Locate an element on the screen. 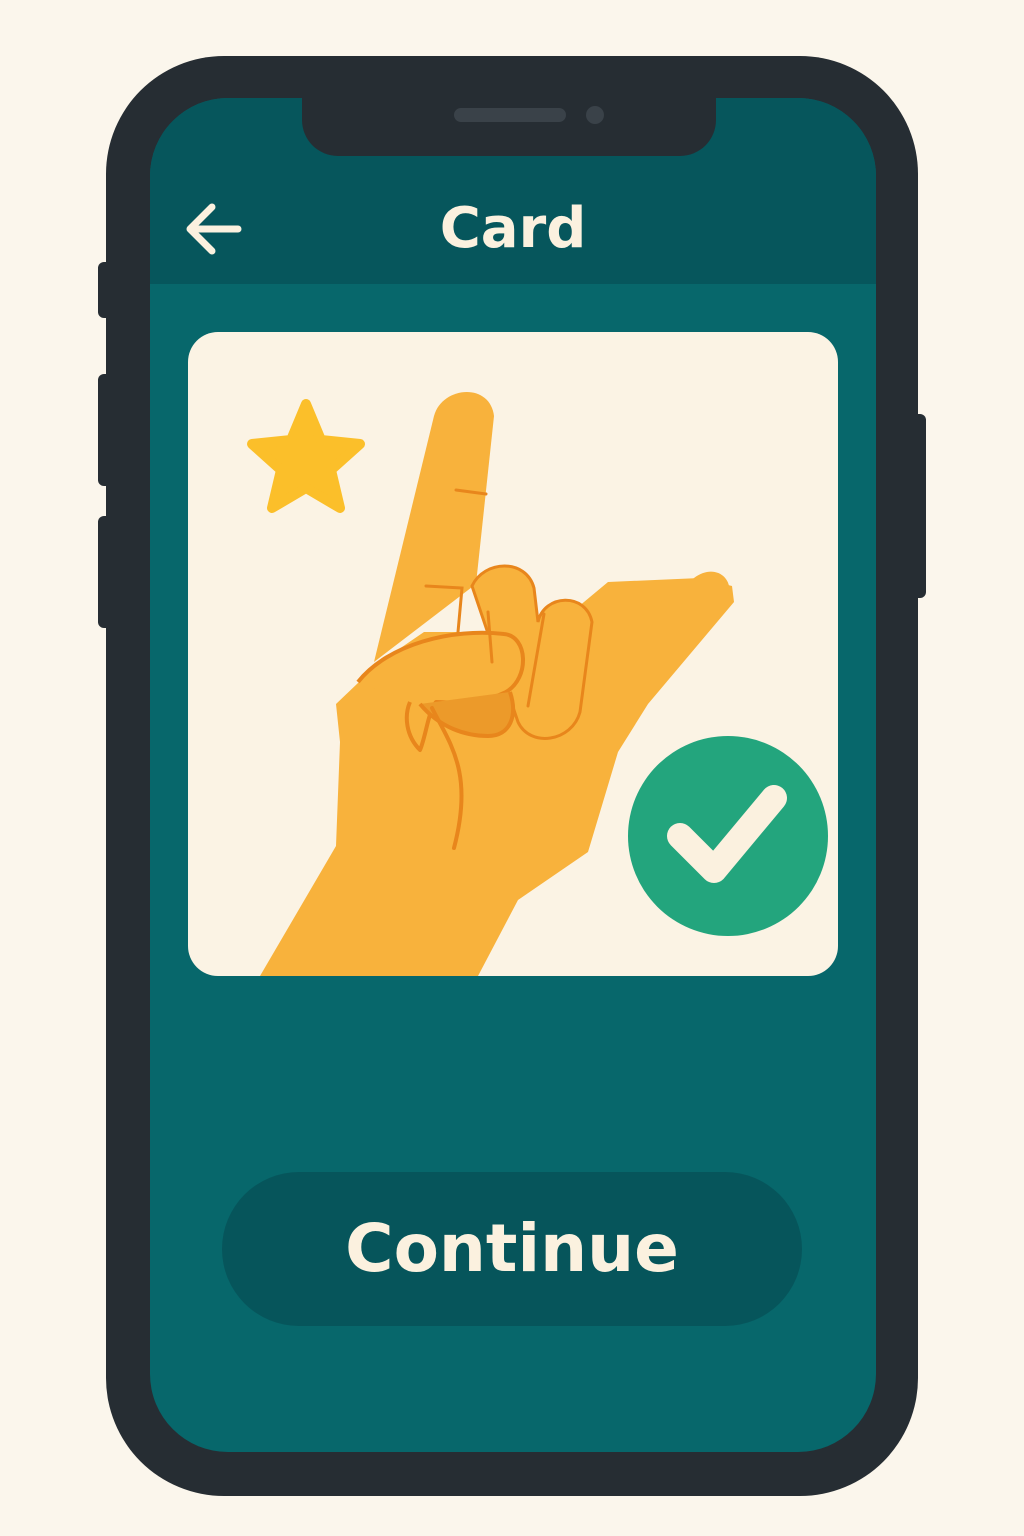 The image size is (1024, 1536). app-header: Card is located at coordinates (513, 191).